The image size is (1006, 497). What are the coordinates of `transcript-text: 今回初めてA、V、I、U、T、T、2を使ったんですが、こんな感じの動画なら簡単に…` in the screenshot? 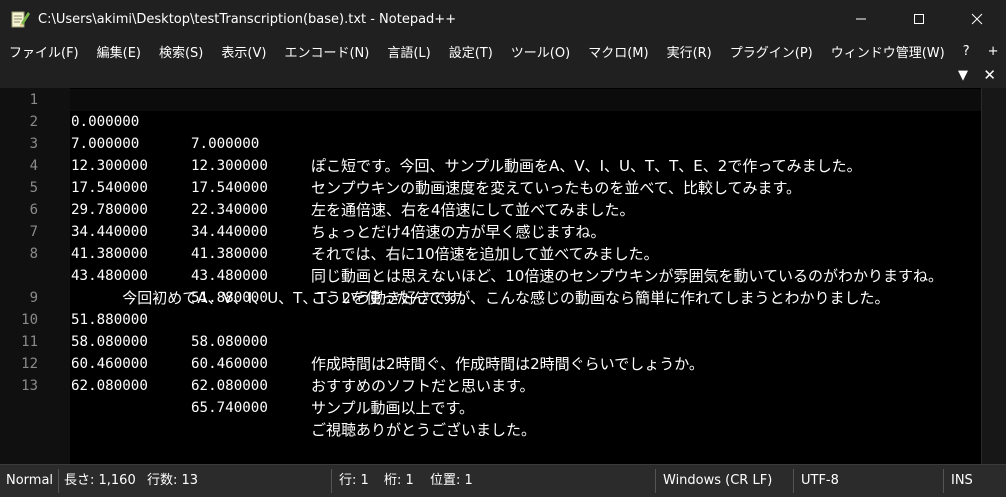 It's located at (506, 298).